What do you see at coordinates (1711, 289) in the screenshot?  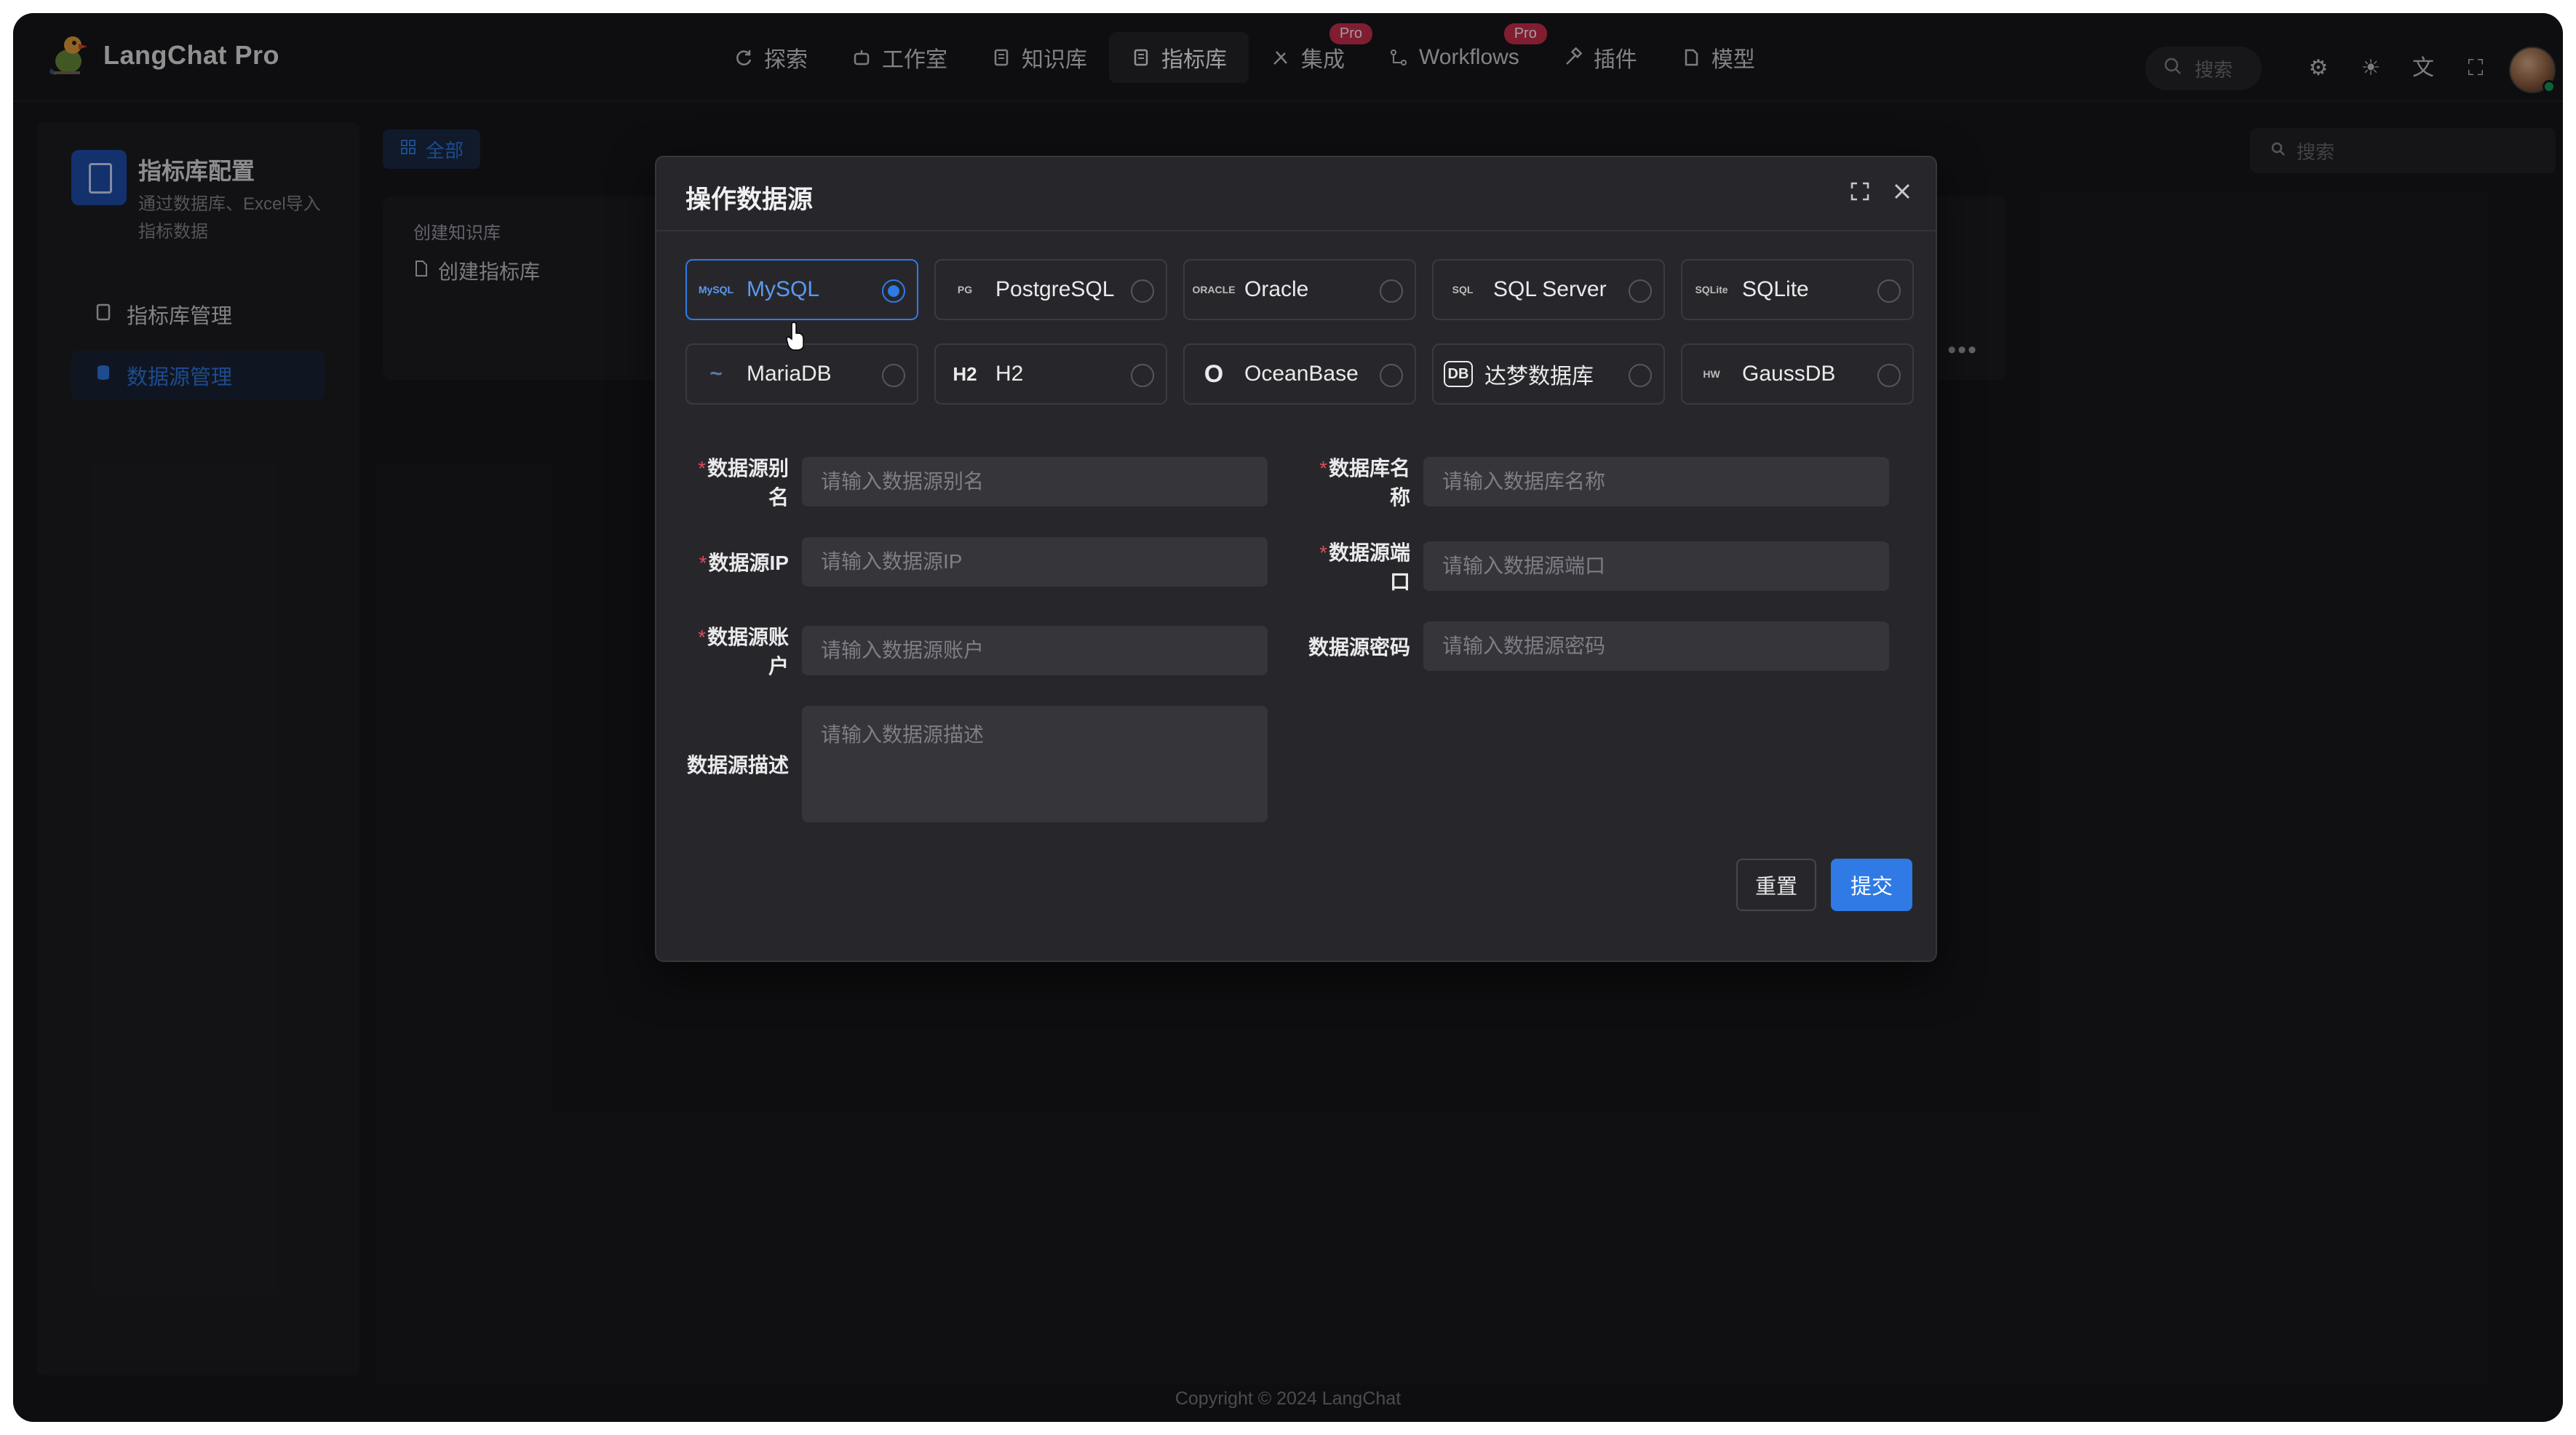 I see `sqlite-logo-icon: SQLite` at bounding box center [1711, 289].